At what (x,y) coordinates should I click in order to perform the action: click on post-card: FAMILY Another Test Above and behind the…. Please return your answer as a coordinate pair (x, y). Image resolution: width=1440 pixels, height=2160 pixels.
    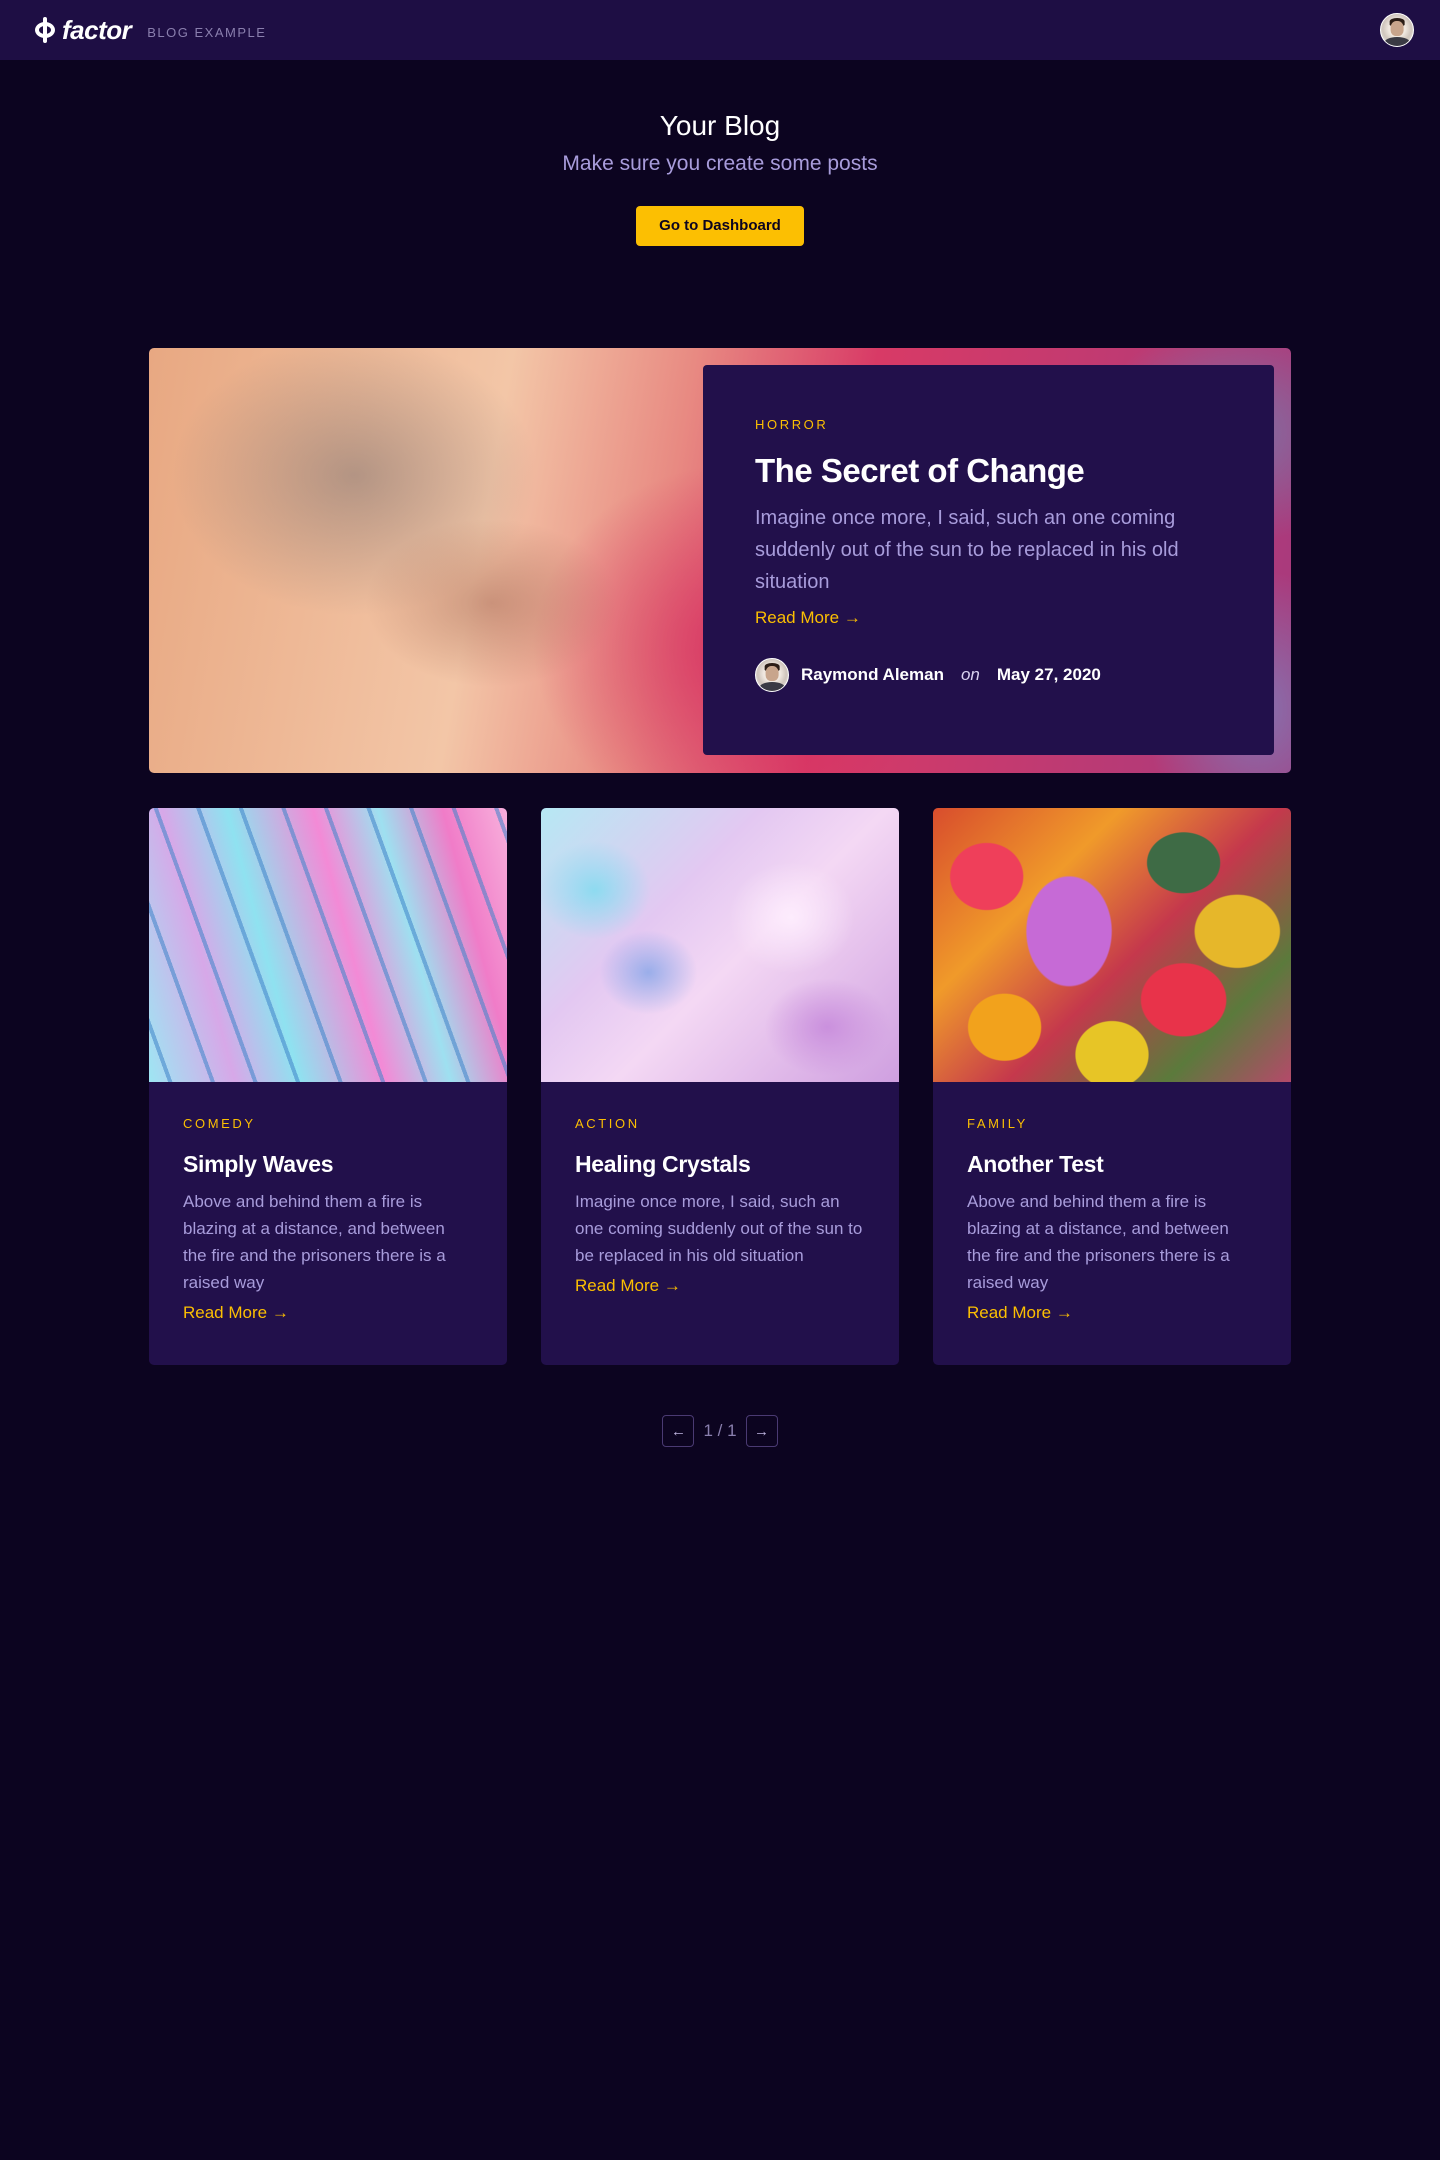
    Looking at the image, I should click on (1112, 1086).